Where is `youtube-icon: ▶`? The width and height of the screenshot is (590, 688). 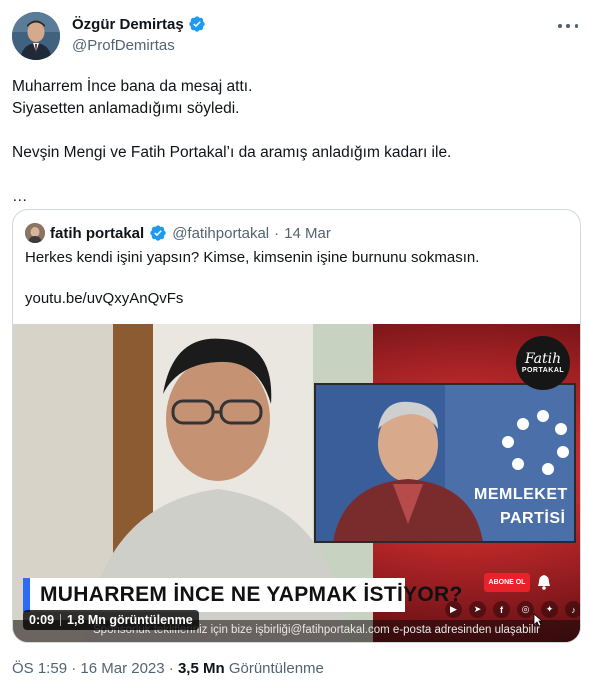
youtube-icon: ▶ is located at coordinates (453, 609).